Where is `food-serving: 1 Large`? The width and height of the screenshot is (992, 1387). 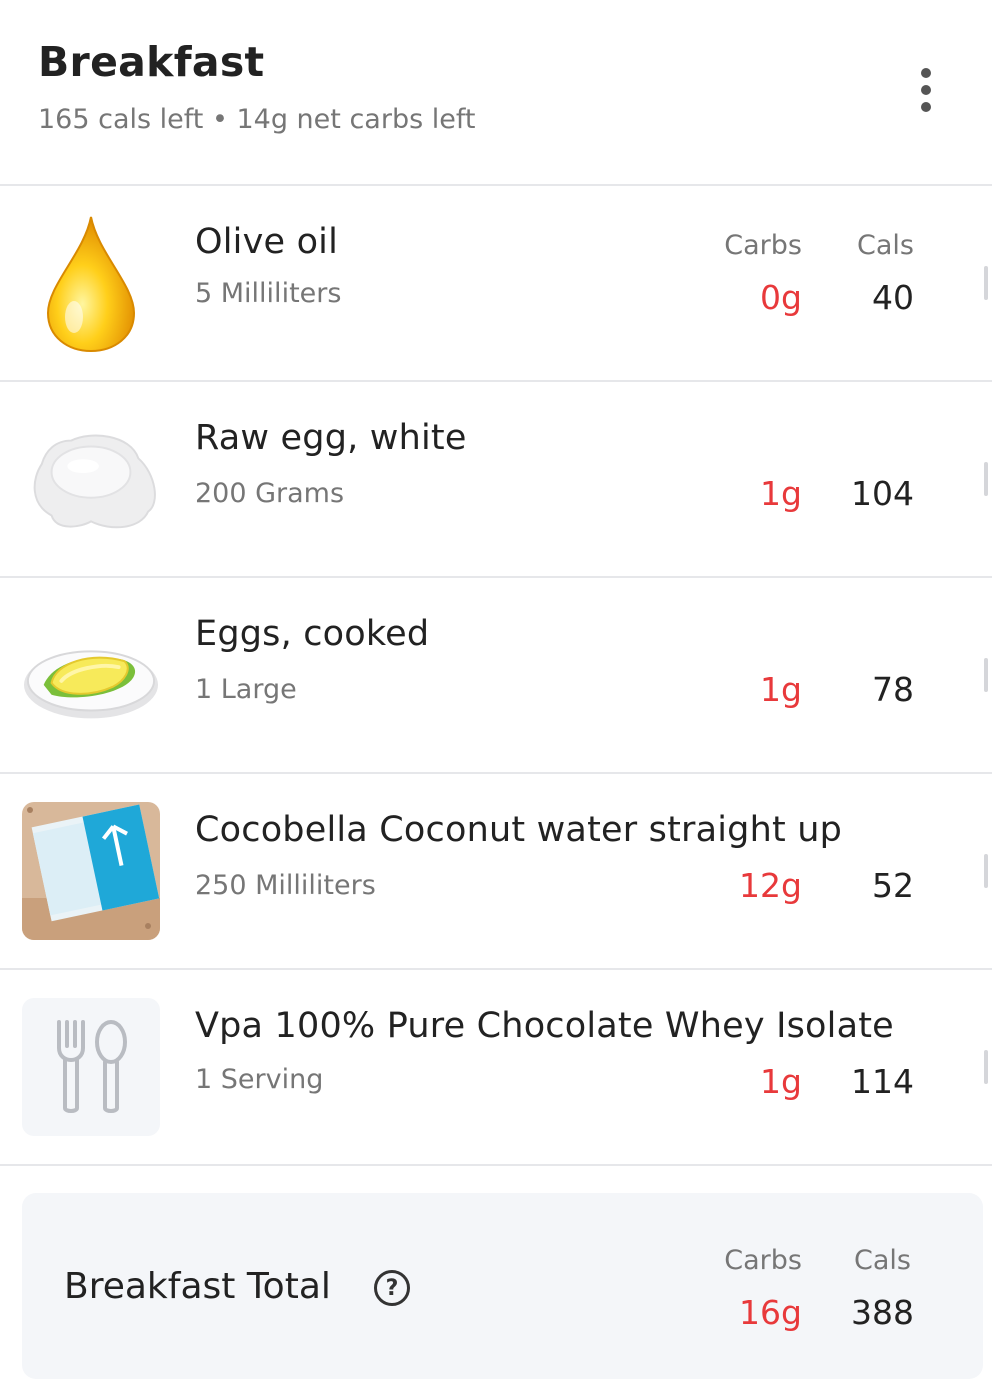
food-serving: 1 Large is located at coordinates (246, 689).